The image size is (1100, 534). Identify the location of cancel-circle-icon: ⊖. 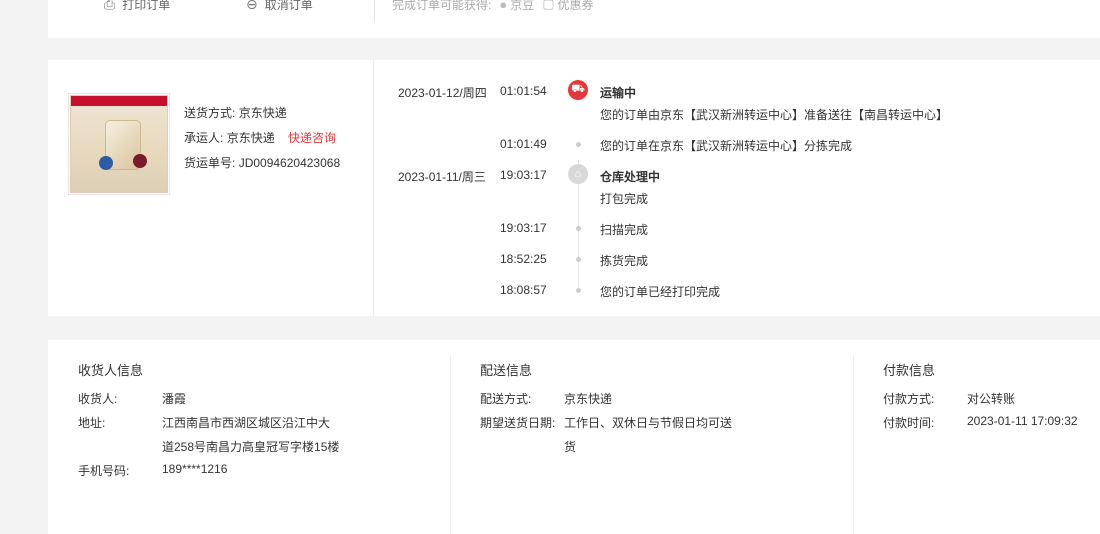
(252, 6).